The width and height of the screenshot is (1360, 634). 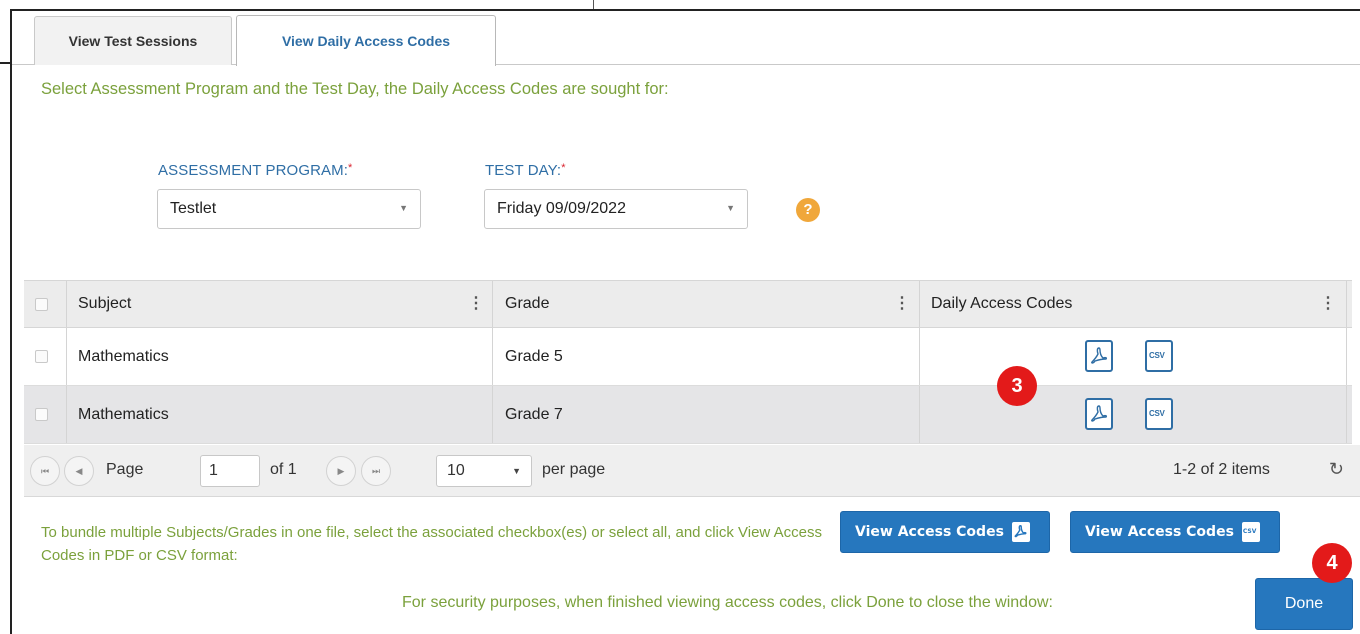 I want to click on window-frame-left, so click(x=11, y=321).